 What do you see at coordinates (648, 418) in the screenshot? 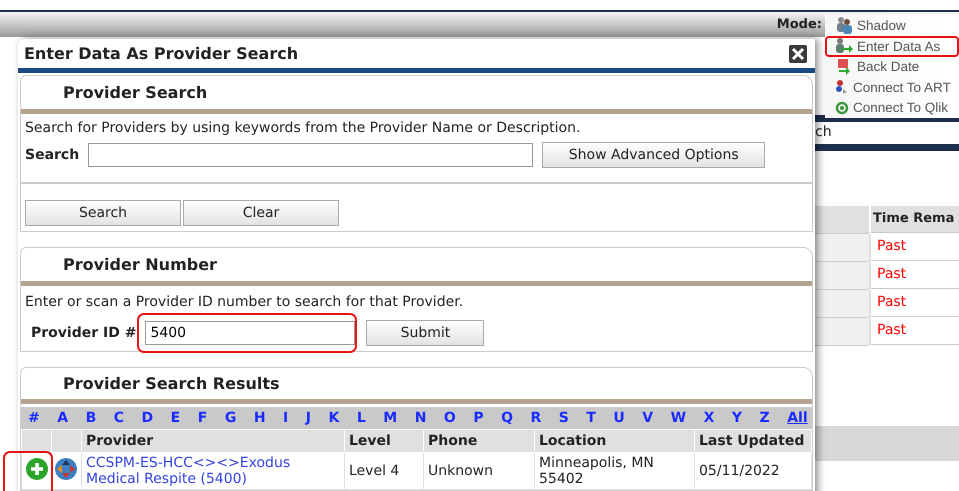
I see `letter-link: V` at bounding box center [648, 418].